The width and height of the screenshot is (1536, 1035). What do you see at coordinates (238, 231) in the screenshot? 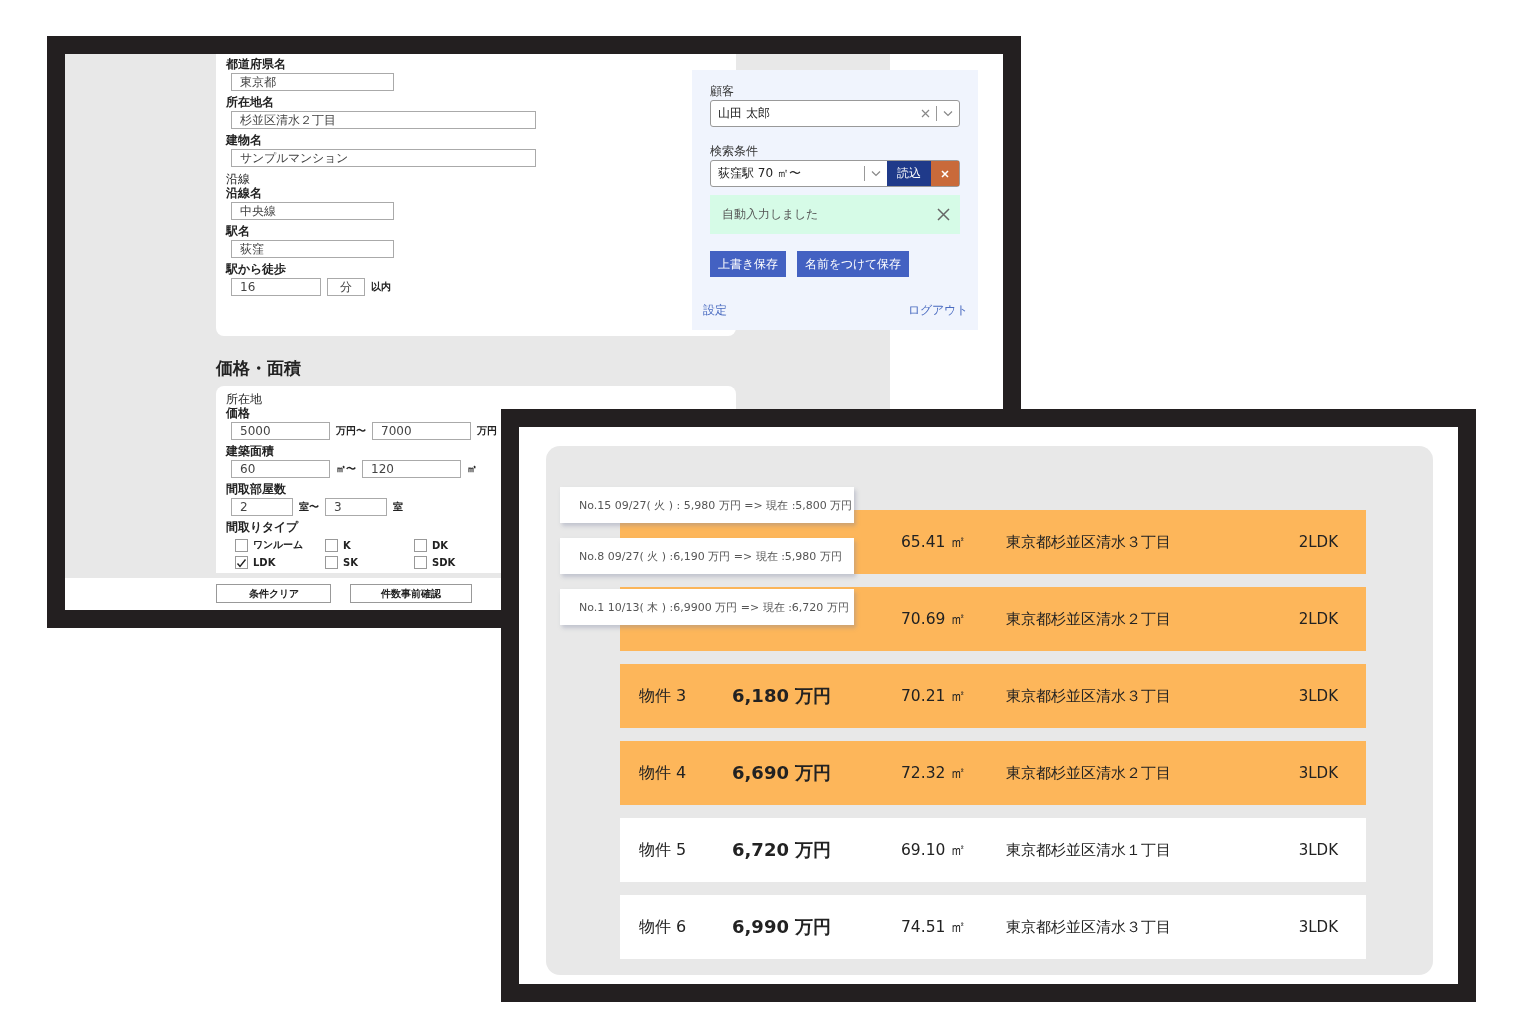
I see `field-label: 駅名` at bounding box center [238, 231].